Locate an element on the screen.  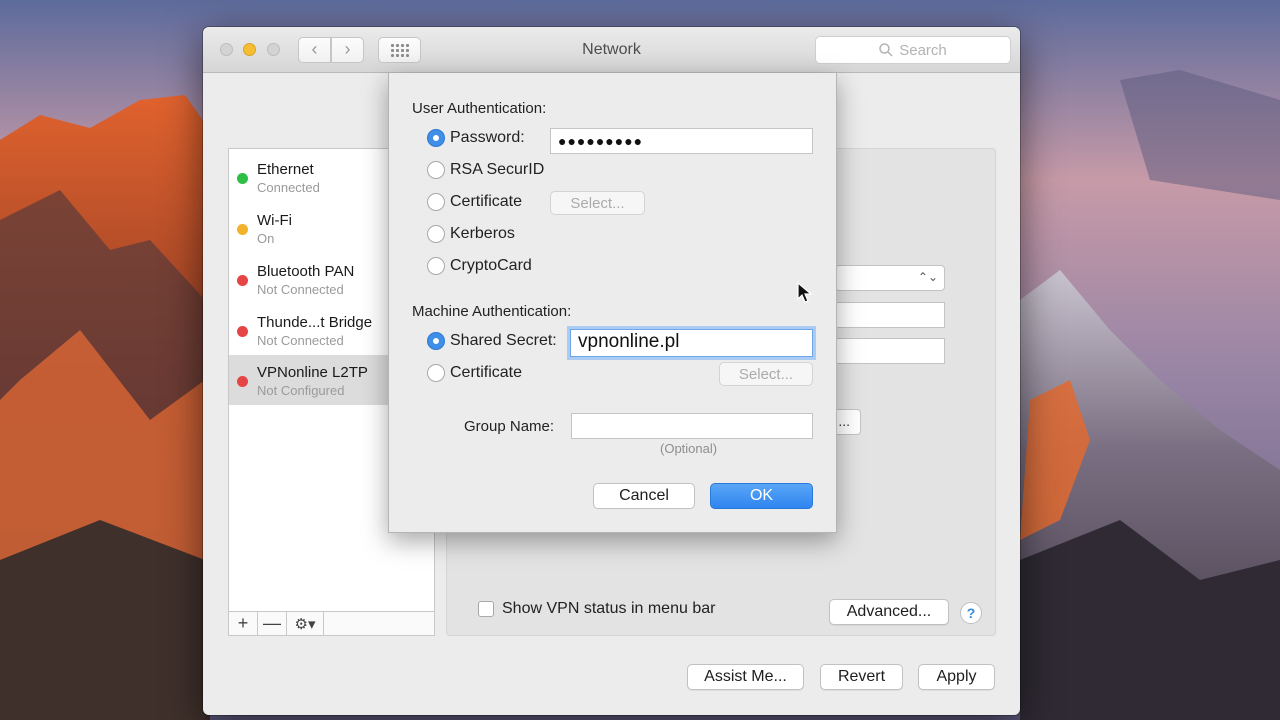
updown-arrow-icon: ⌃⌄ is located at coordinates (927, 277).